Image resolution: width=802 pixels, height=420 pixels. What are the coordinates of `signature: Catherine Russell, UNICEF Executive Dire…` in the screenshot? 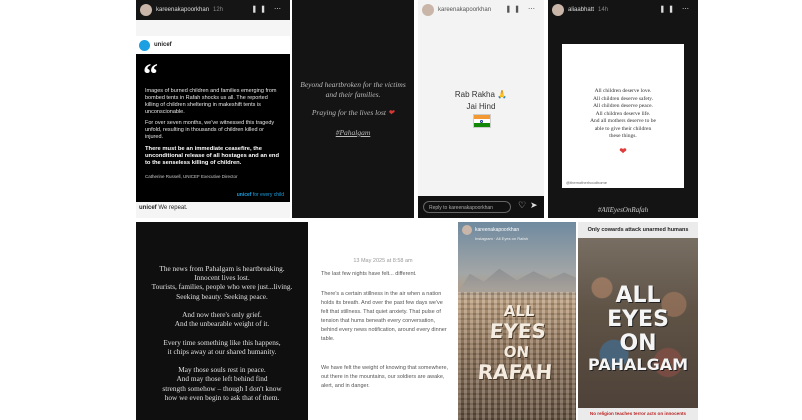 It's located at (191, 176).